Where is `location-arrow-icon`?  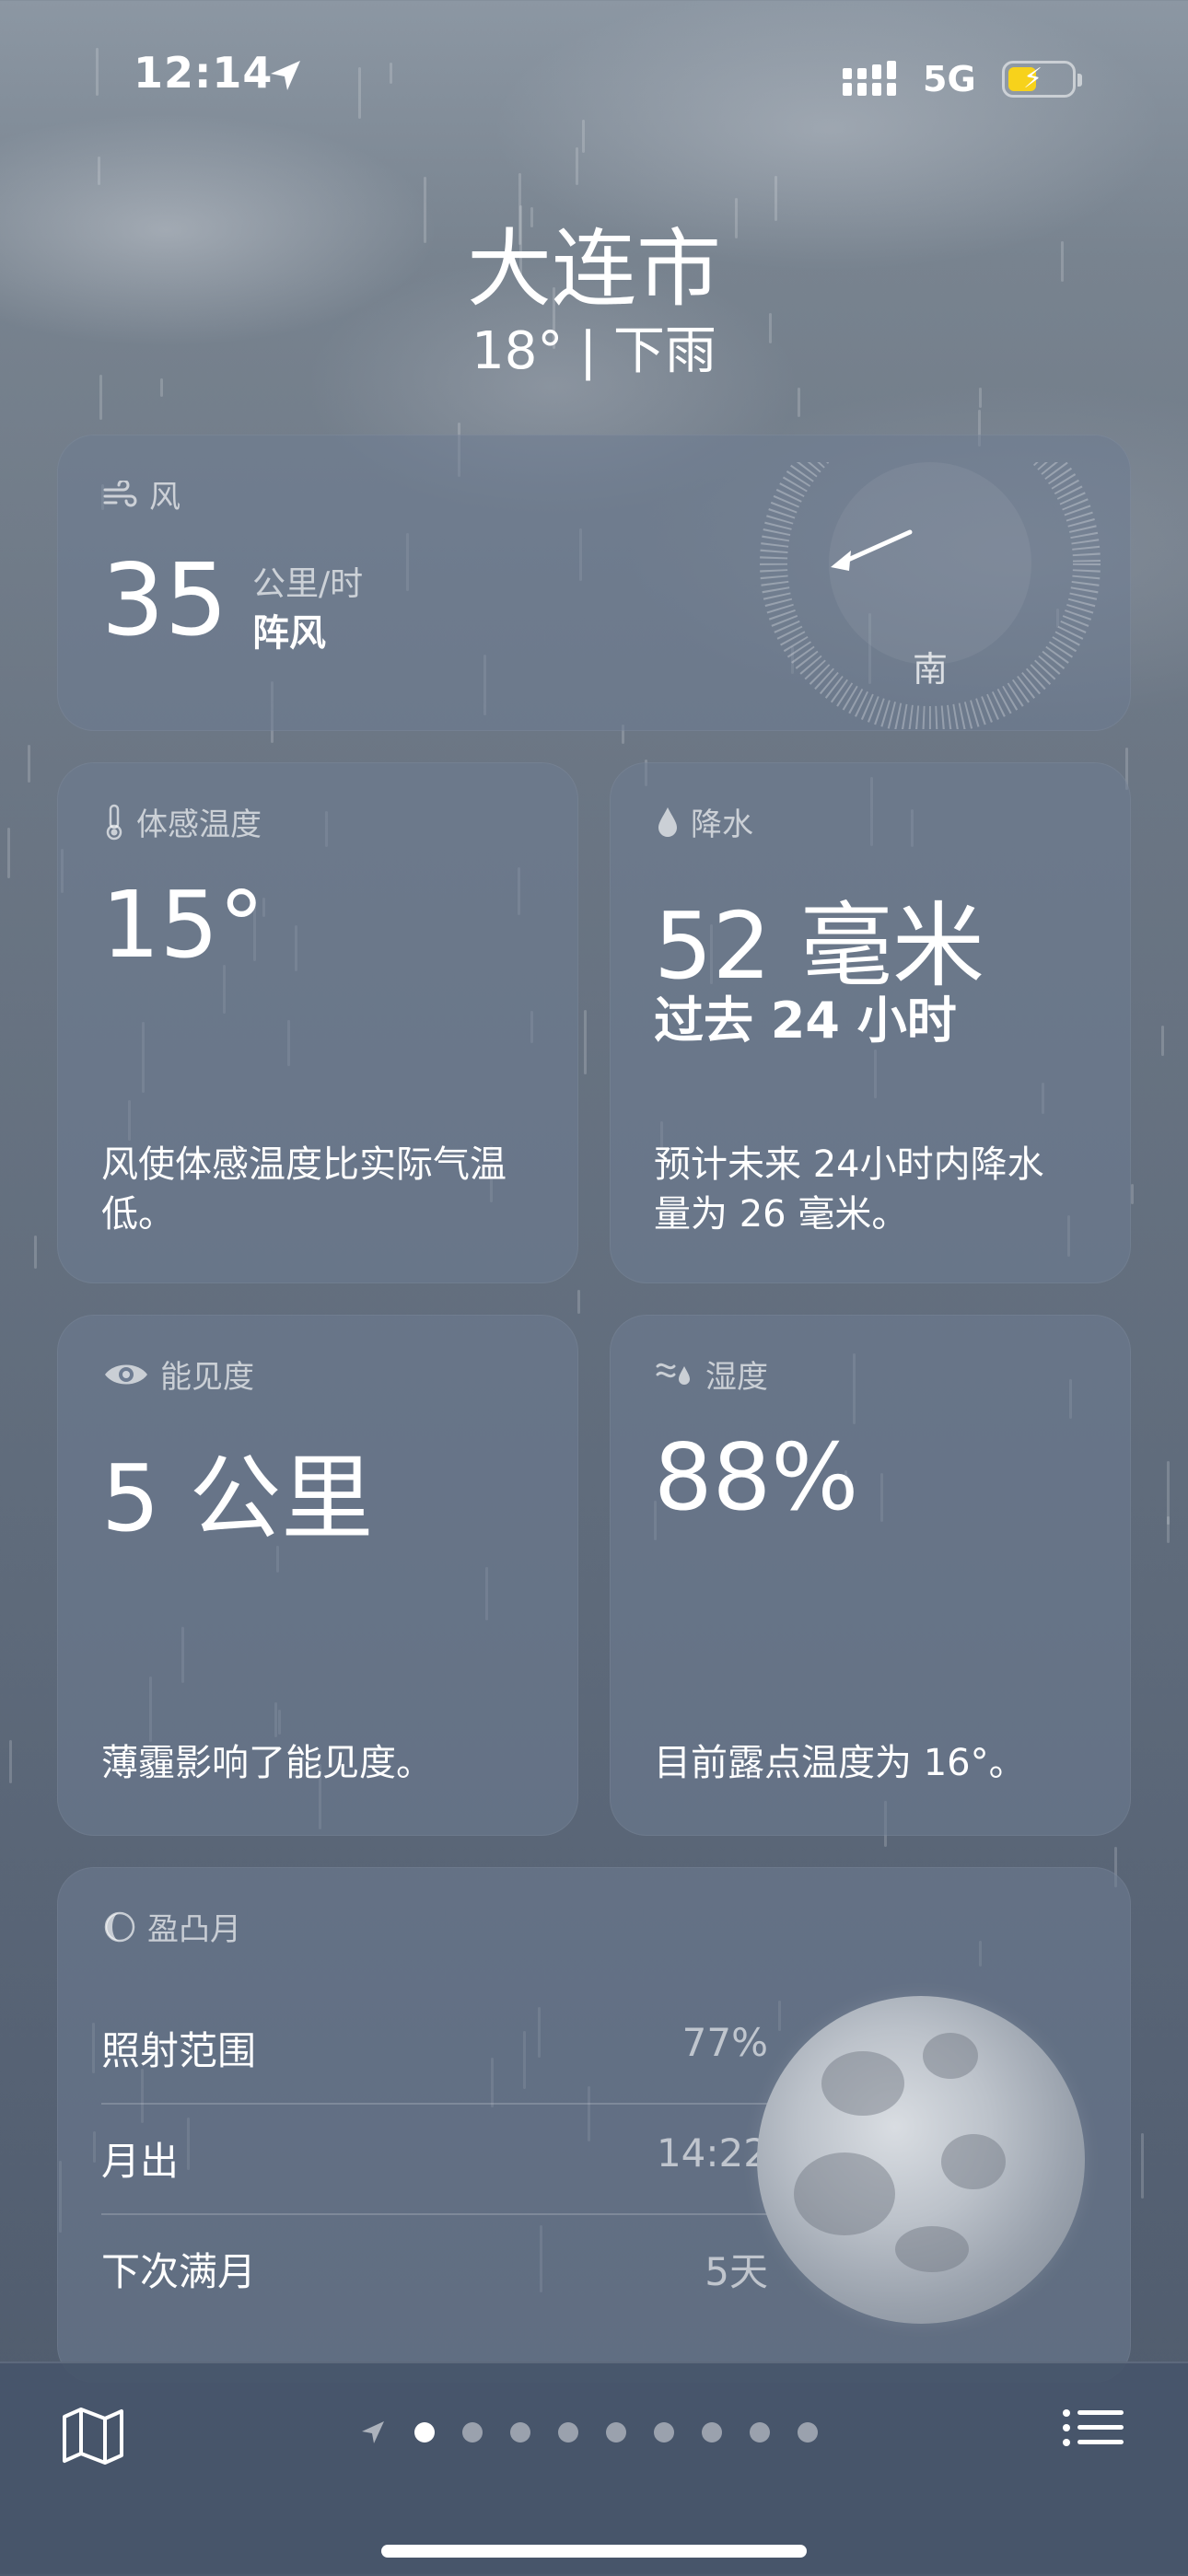 location-arrow-icon is located at coordinates (285, 75).